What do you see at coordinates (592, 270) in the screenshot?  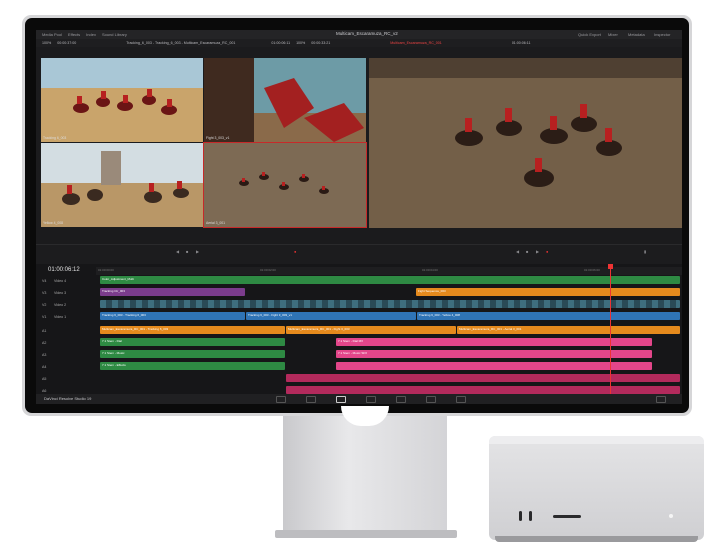 I see `ruler-mark-3: 01:00:06:00` at bounding box center [592, 270].